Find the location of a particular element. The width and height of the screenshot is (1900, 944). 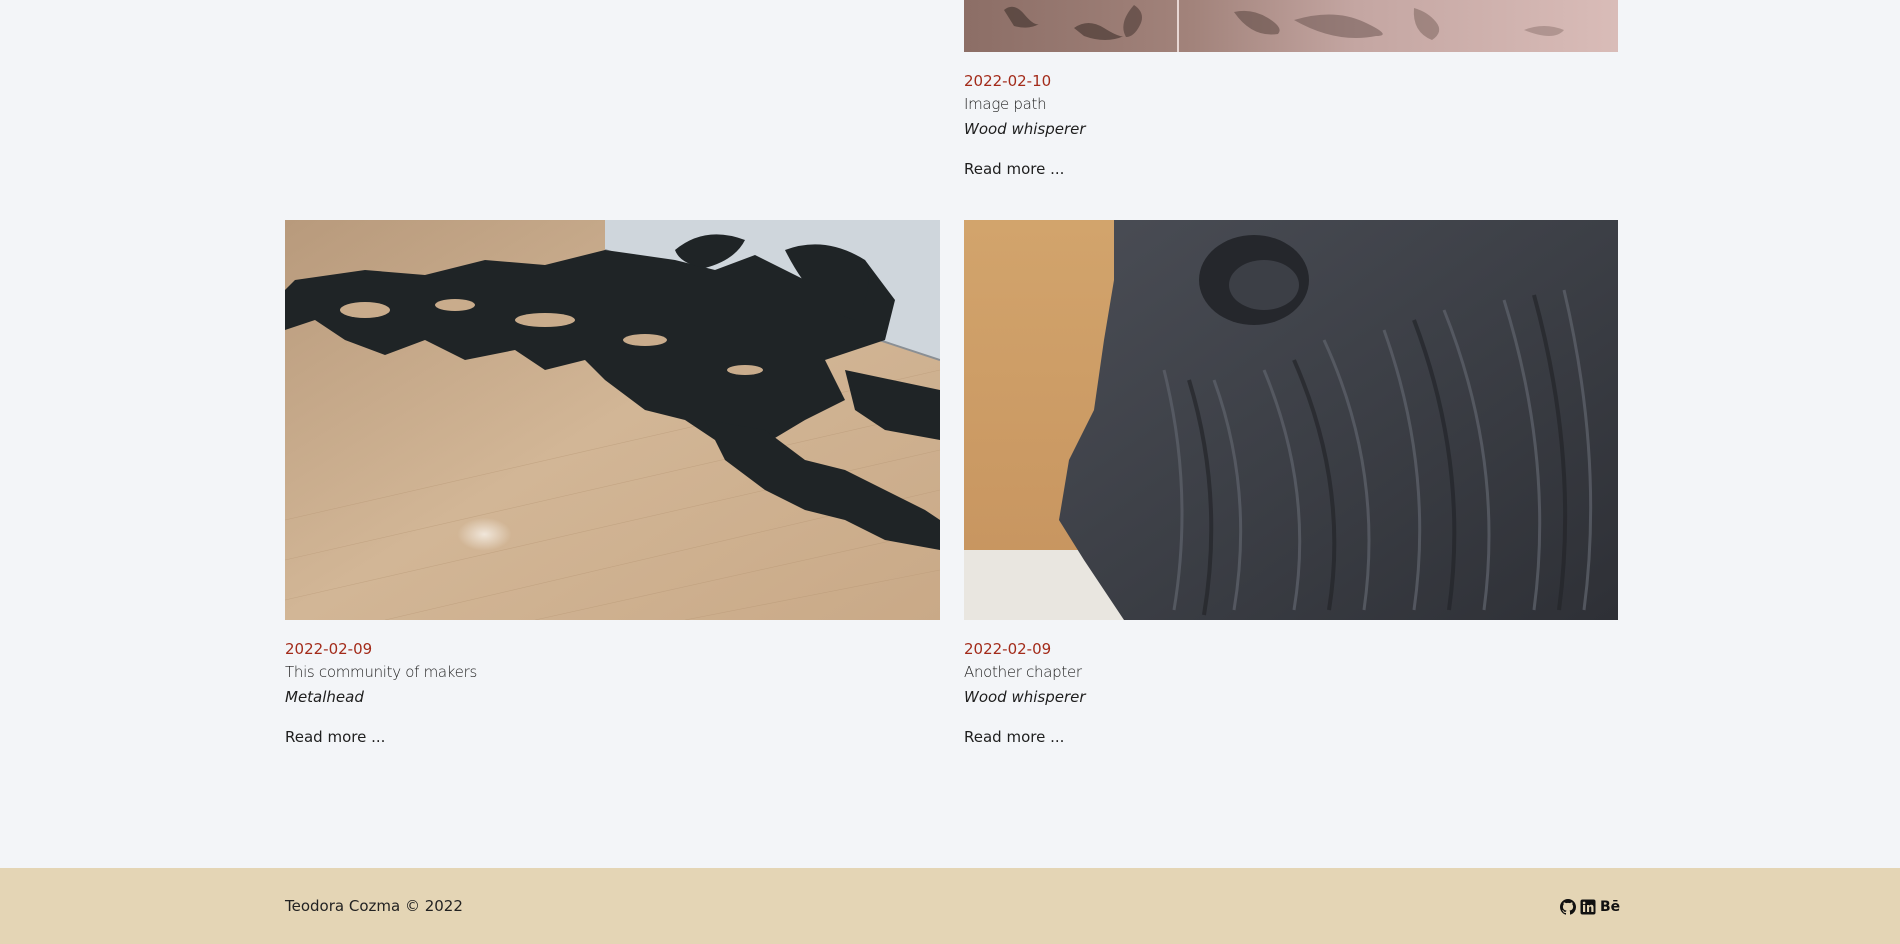

linkedin-icon is located at coordinates (1588, 907).